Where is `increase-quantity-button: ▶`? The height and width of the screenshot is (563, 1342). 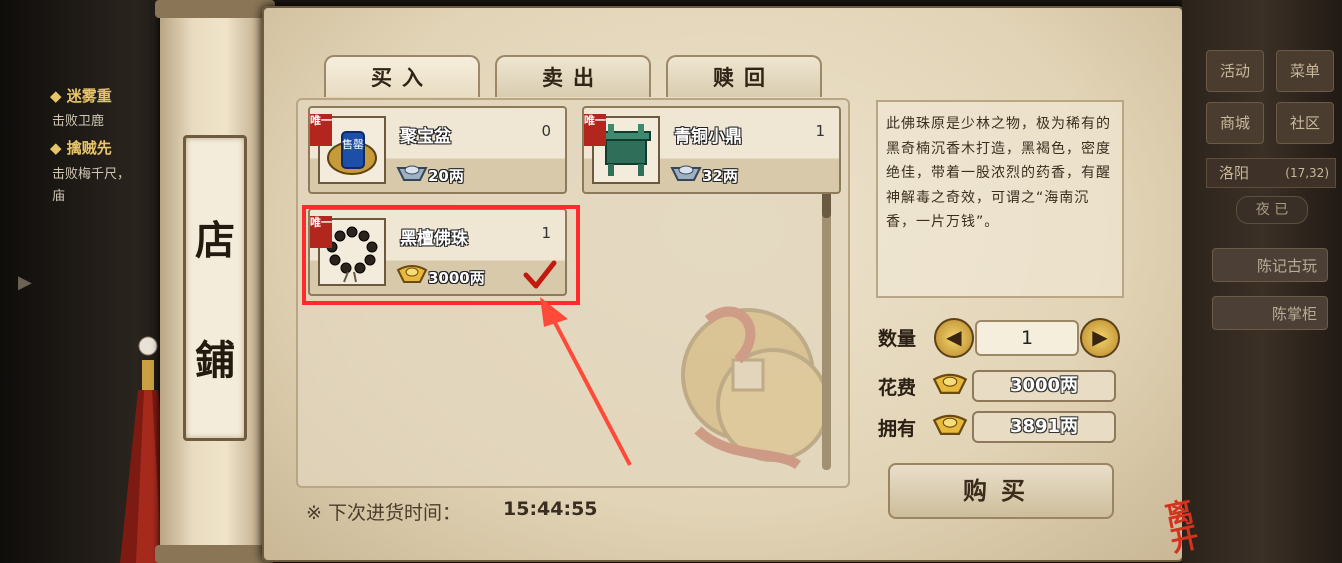
increase-quantity-button: ▶ is located at coordinates (1100, 338).